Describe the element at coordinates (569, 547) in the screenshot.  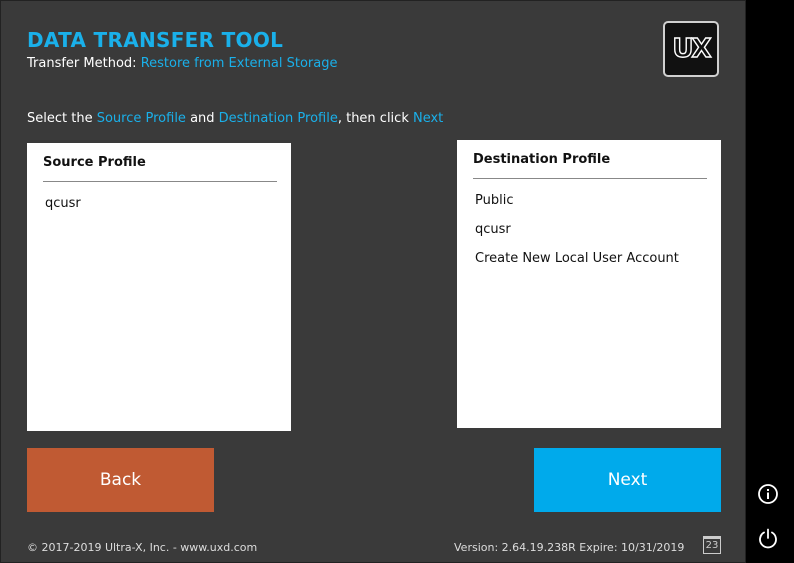
I see `version-text: Version: 2.64.19.238R Expire: 10/31/2019` at that location.